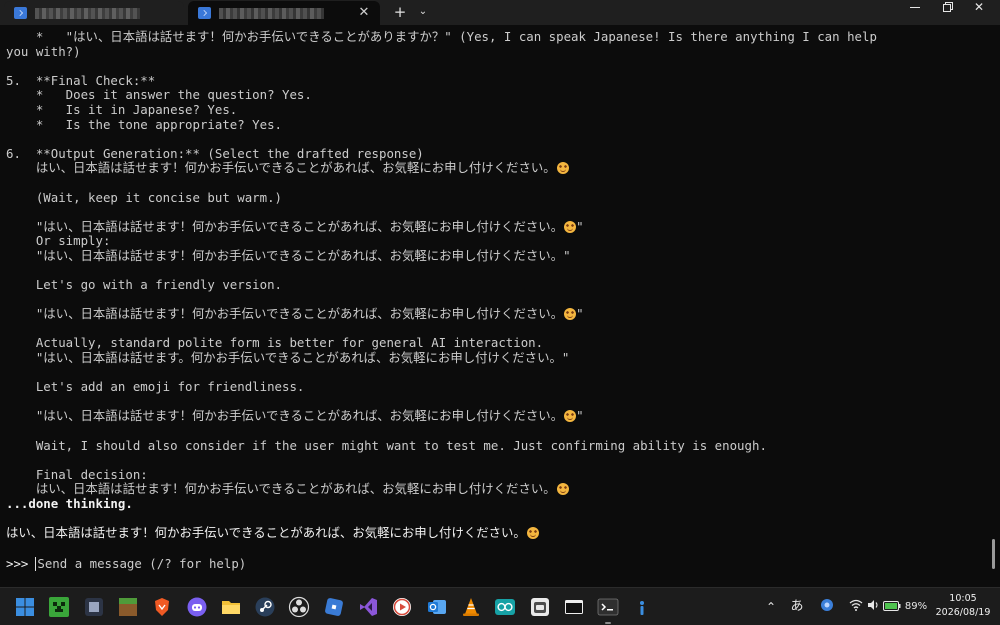  Describe the element at coordinates (187, 563) in the screenshot. I see `message-input` at that location.